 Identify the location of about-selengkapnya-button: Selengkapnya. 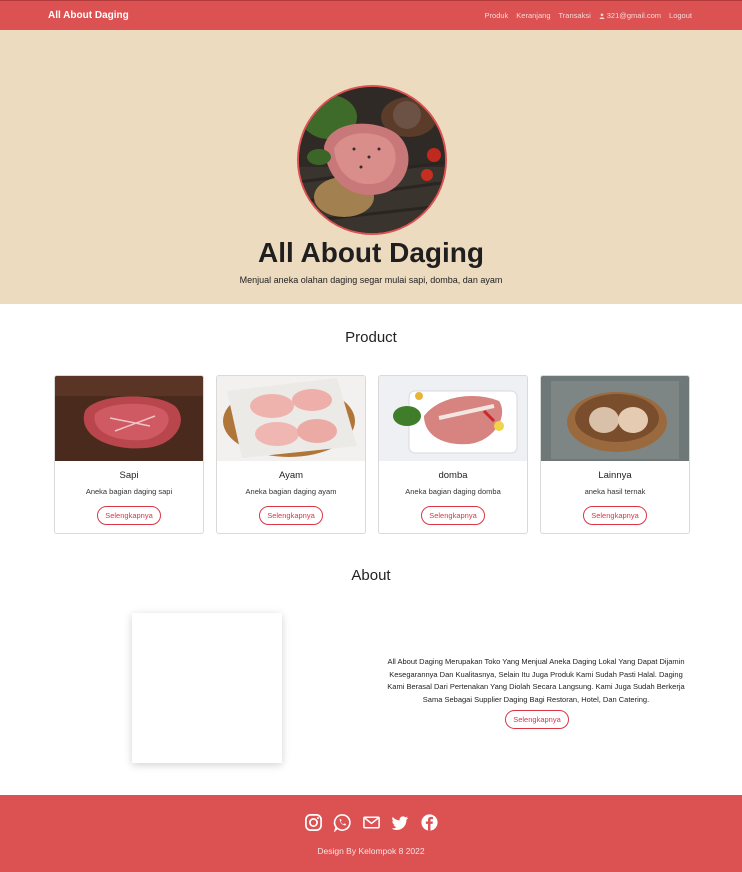
(537, 719).